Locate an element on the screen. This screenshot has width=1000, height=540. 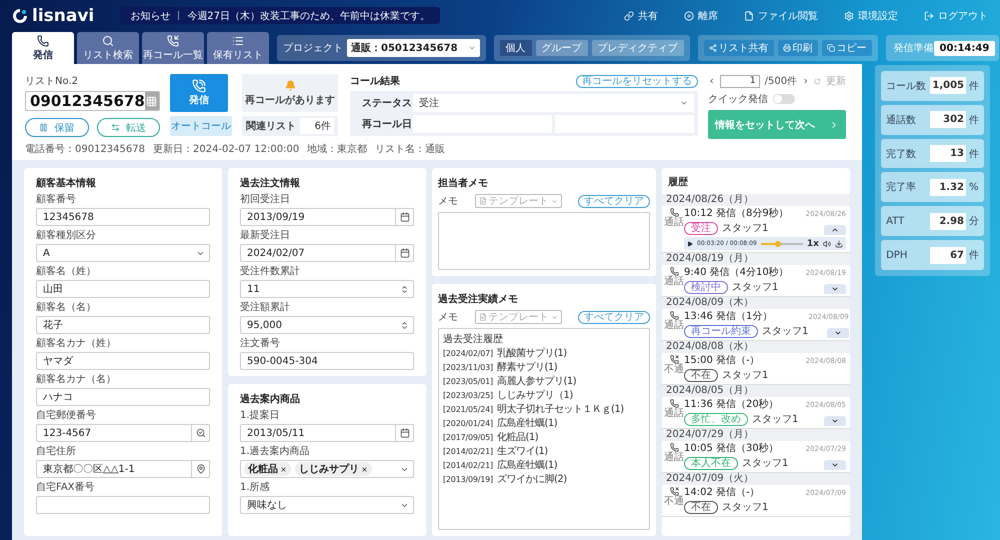
field-label: 初回受注日 is located at coordinates (265, 200).